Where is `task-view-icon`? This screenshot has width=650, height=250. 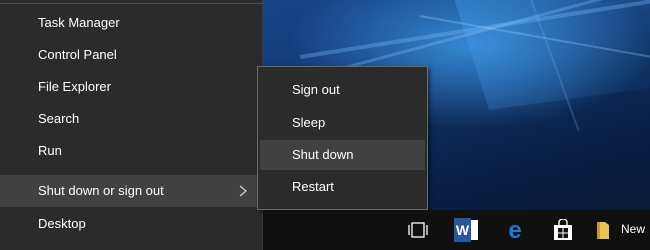
task-view-icon is located at coordinates (418, 230).